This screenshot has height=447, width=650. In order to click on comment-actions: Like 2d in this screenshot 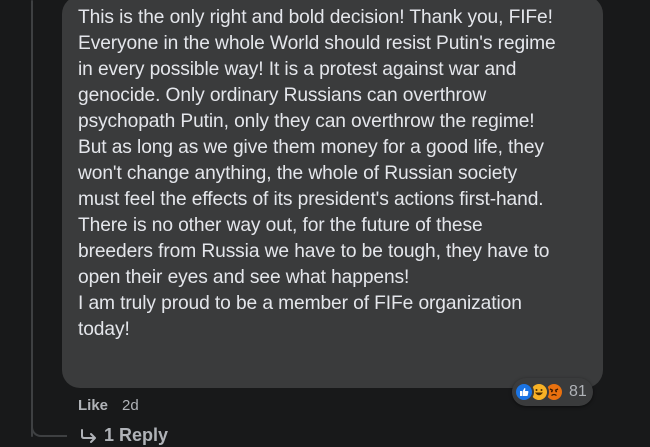, I will do `click(108, 405)`.